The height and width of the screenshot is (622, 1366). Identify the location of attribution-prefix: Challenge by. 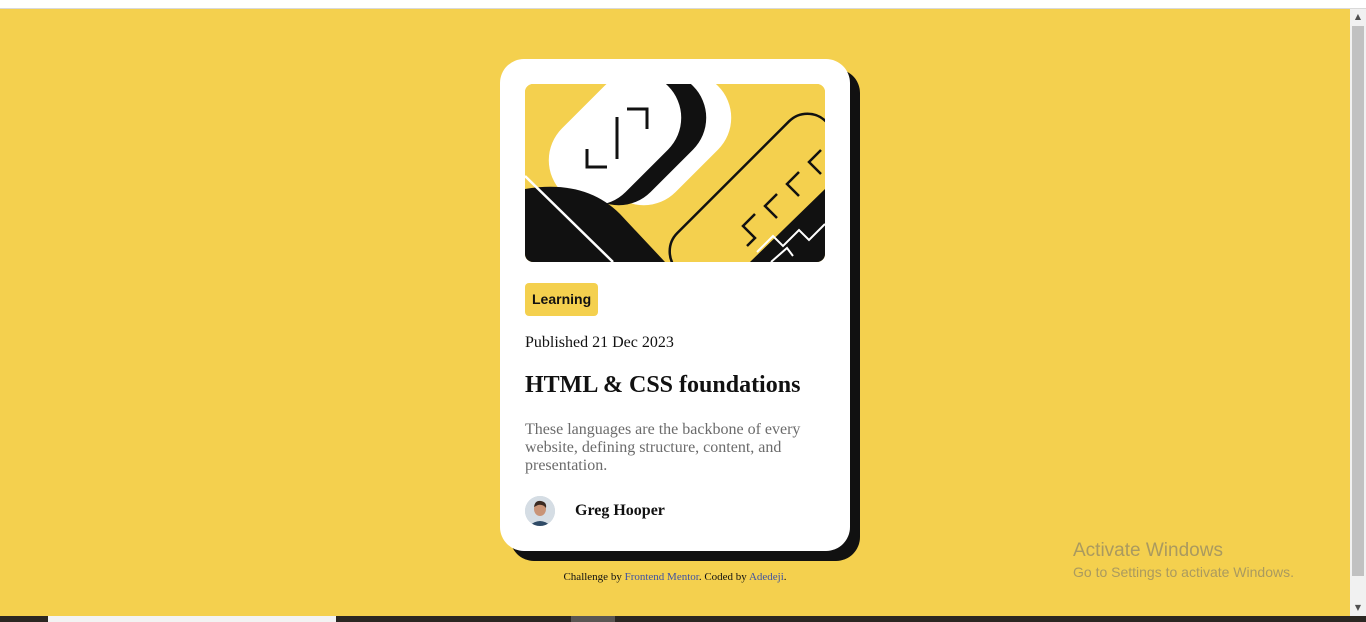
(594, 577).